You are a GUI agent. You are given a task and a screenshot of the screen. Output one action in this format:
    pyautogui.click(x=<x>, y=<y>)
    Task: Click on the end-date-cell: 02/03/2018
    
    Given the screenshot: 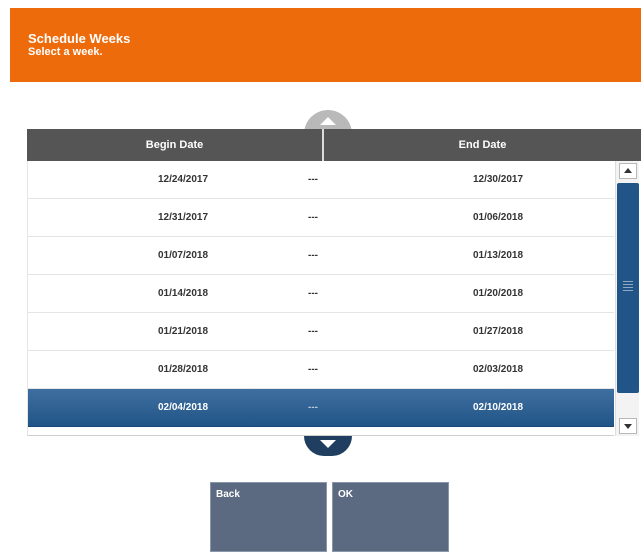 What is the action you would take?
    pyautogui.click(x=498, y=369)
    